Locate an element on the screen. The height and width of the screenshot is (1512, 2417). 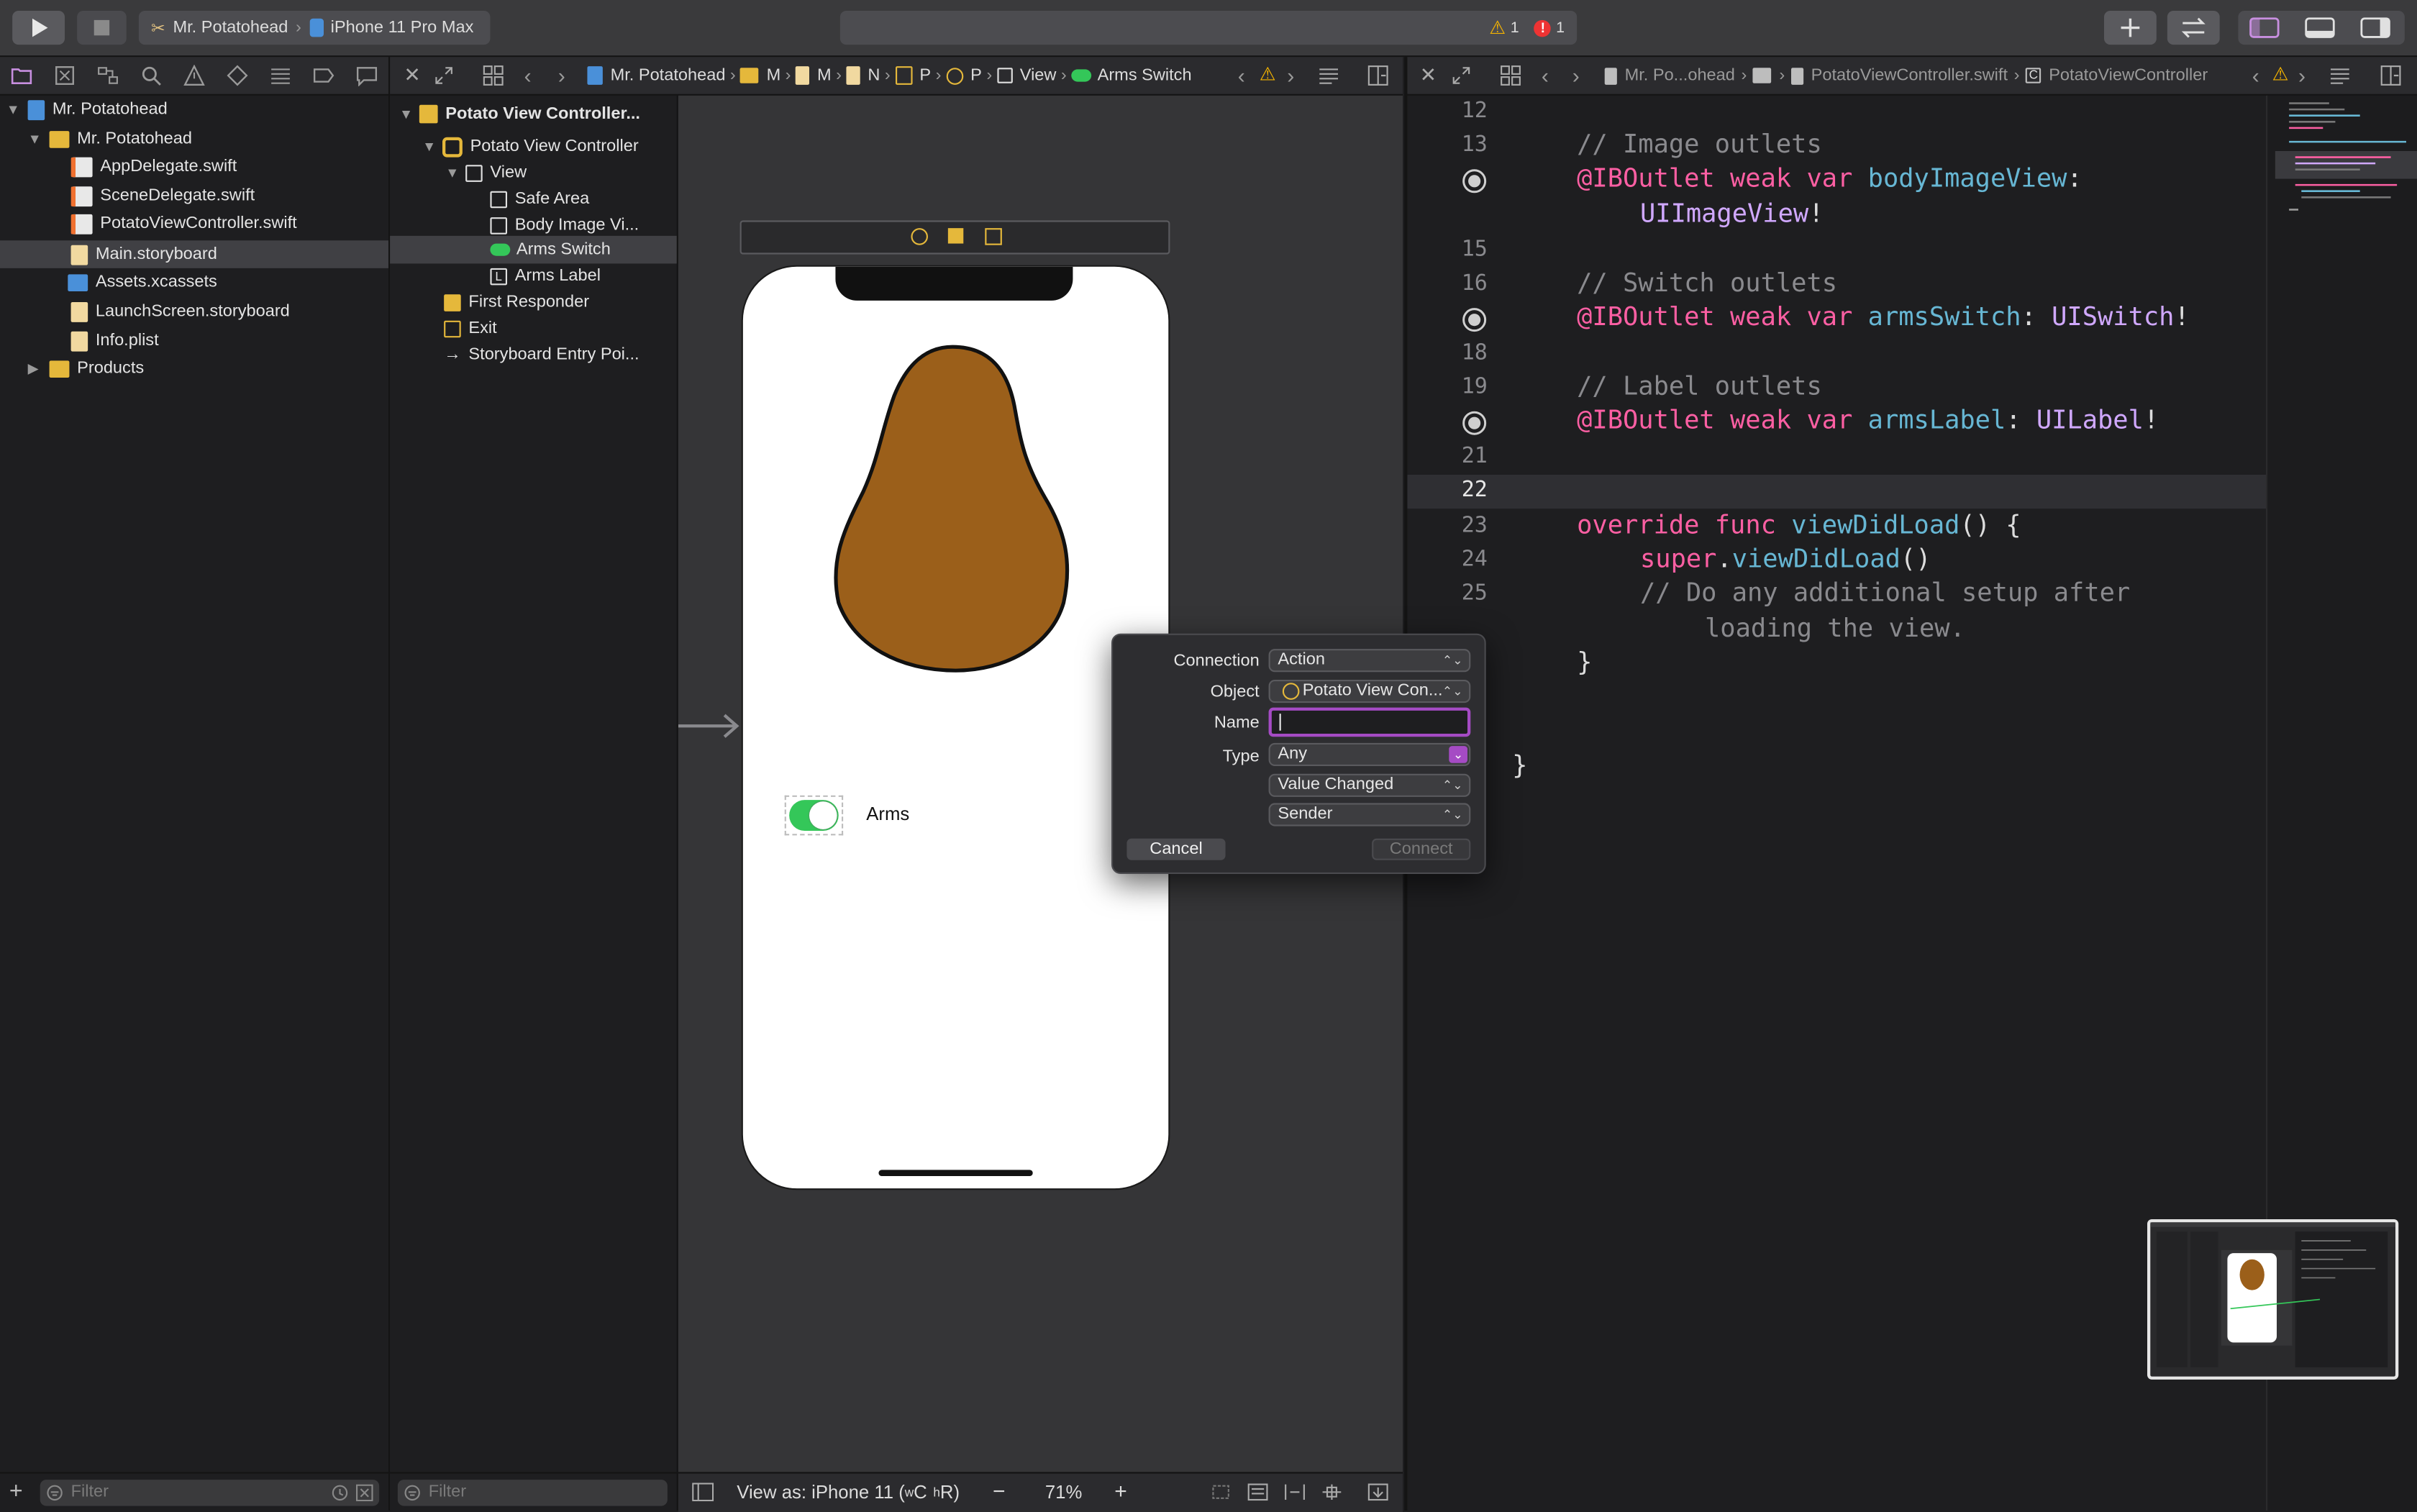
view-controller-icon is located at coordinates (919, 236).